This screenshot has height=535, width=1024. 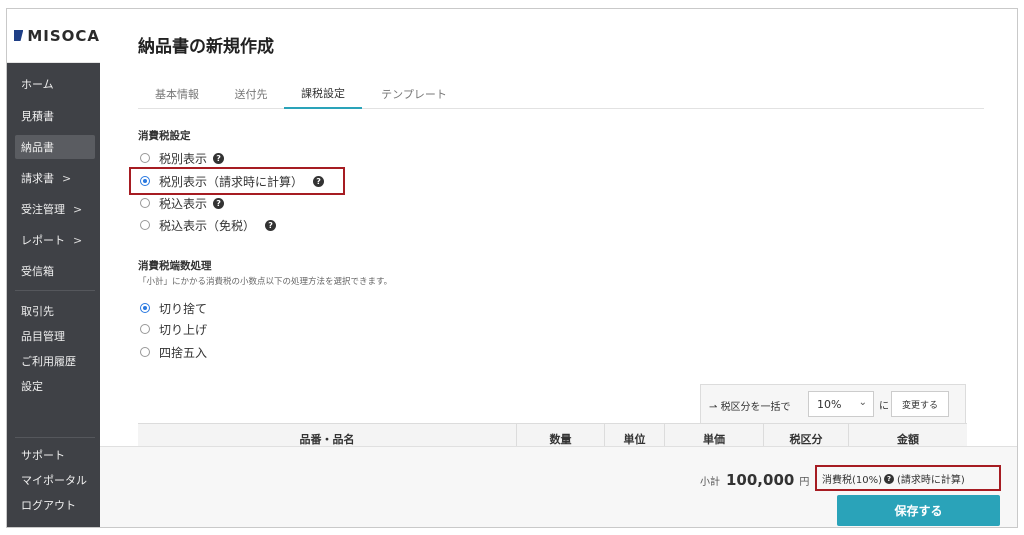 I want to click on subtotal-unit: 円, so click(x=804, y=482).